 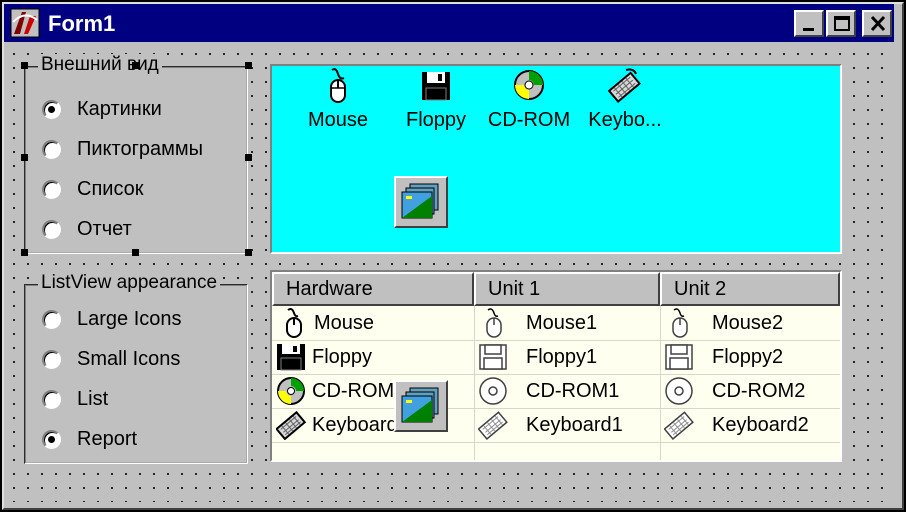 I want to click on column-header-unit2: Unit 2, so click(x=750, y=289).